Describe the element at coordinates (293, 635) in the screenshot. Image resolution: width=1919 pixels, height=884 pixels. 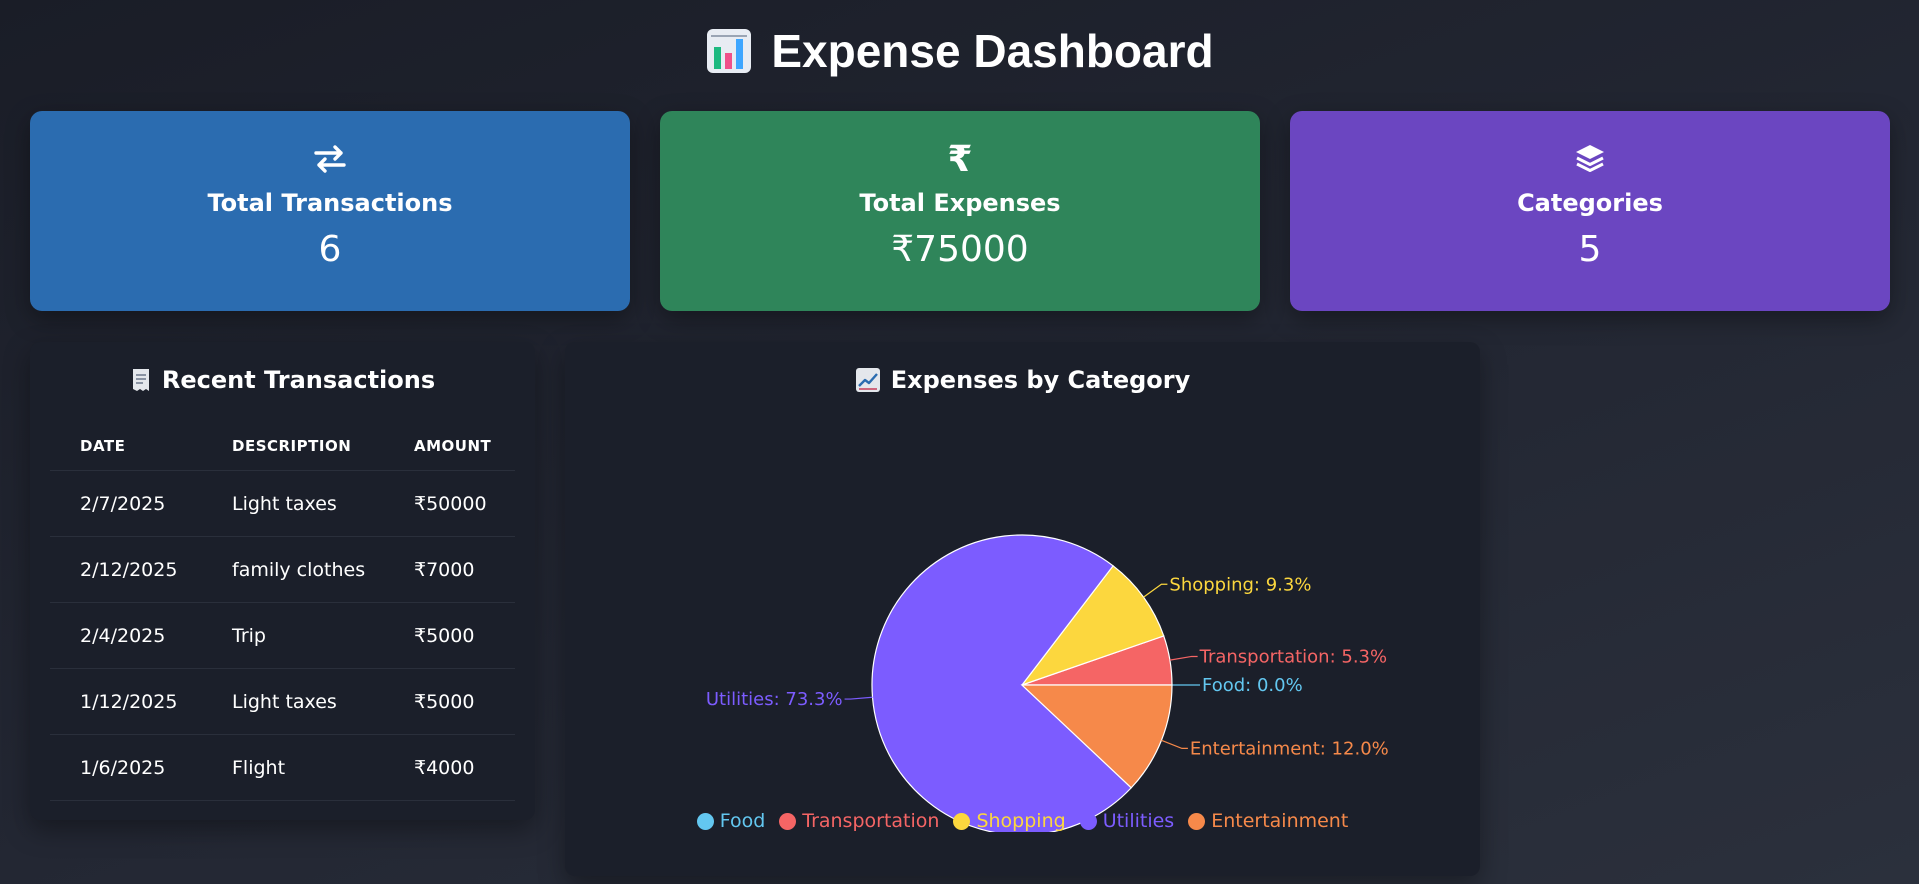
I see `cell-description: Trip` at that location.